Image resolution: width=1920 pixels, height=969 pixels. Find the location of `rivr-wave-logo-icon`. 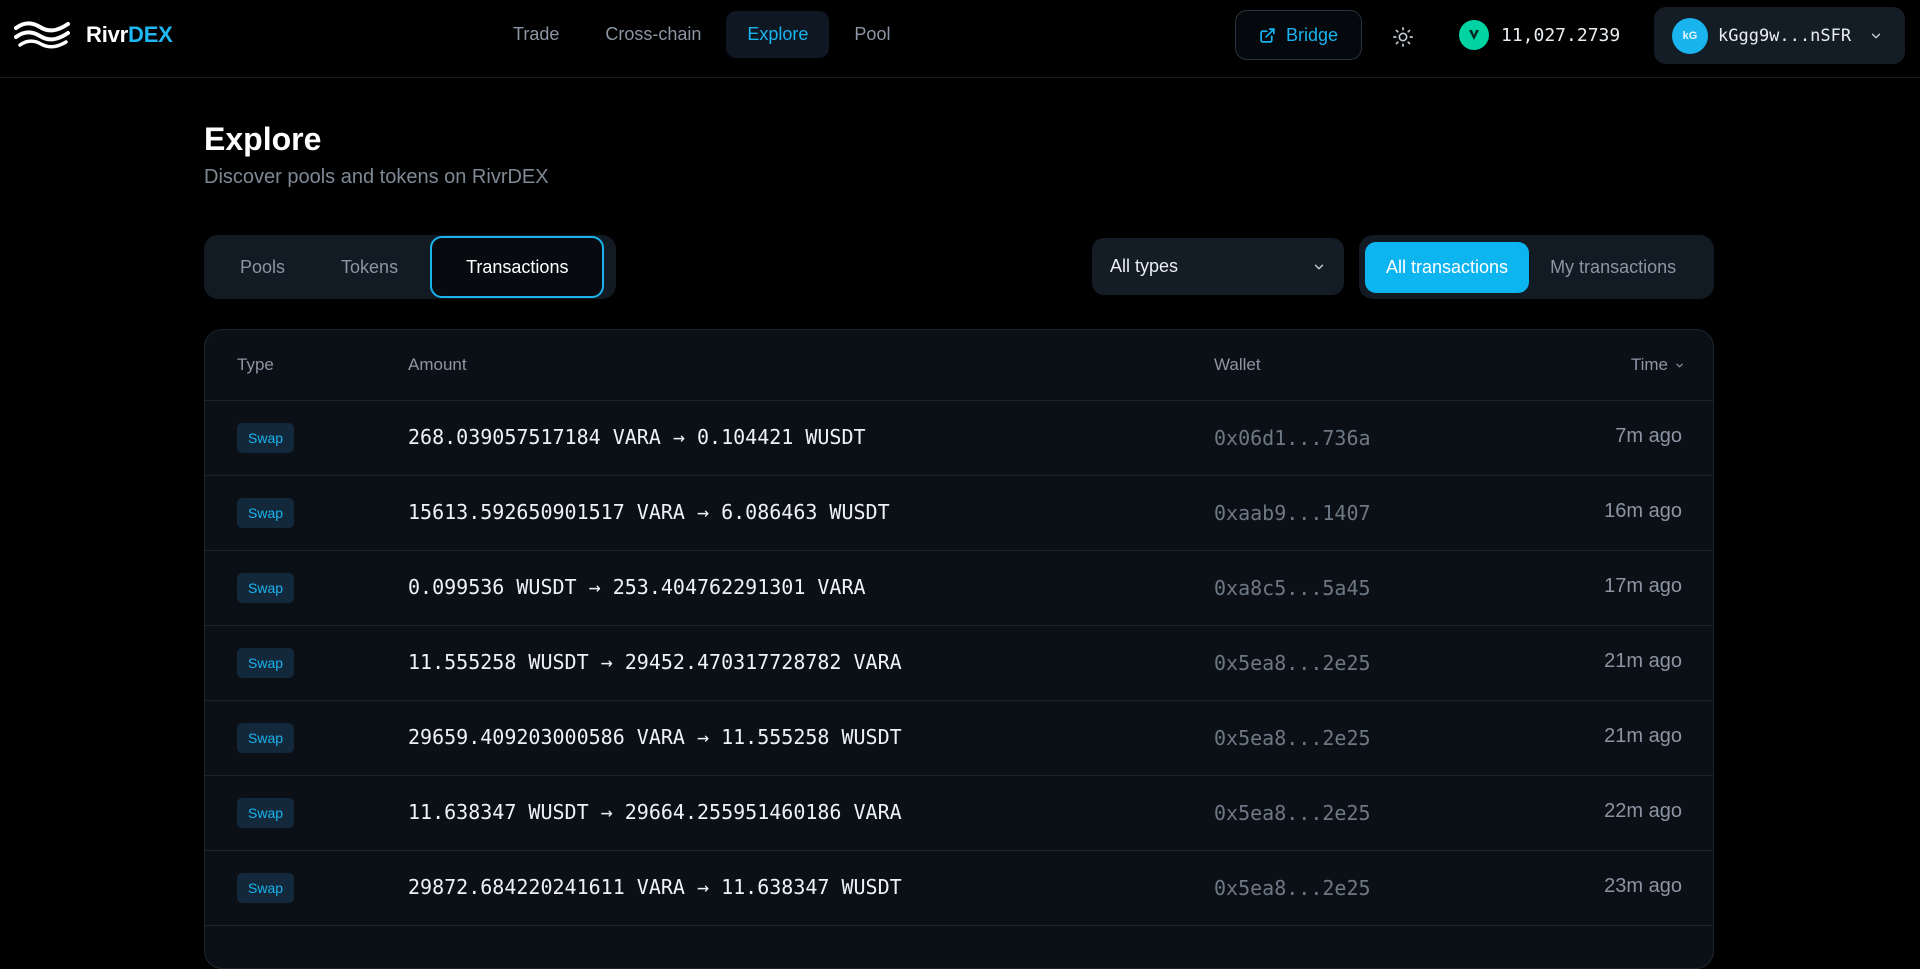

rivr-wave-logo-icon is located at coordinates (42, 35).